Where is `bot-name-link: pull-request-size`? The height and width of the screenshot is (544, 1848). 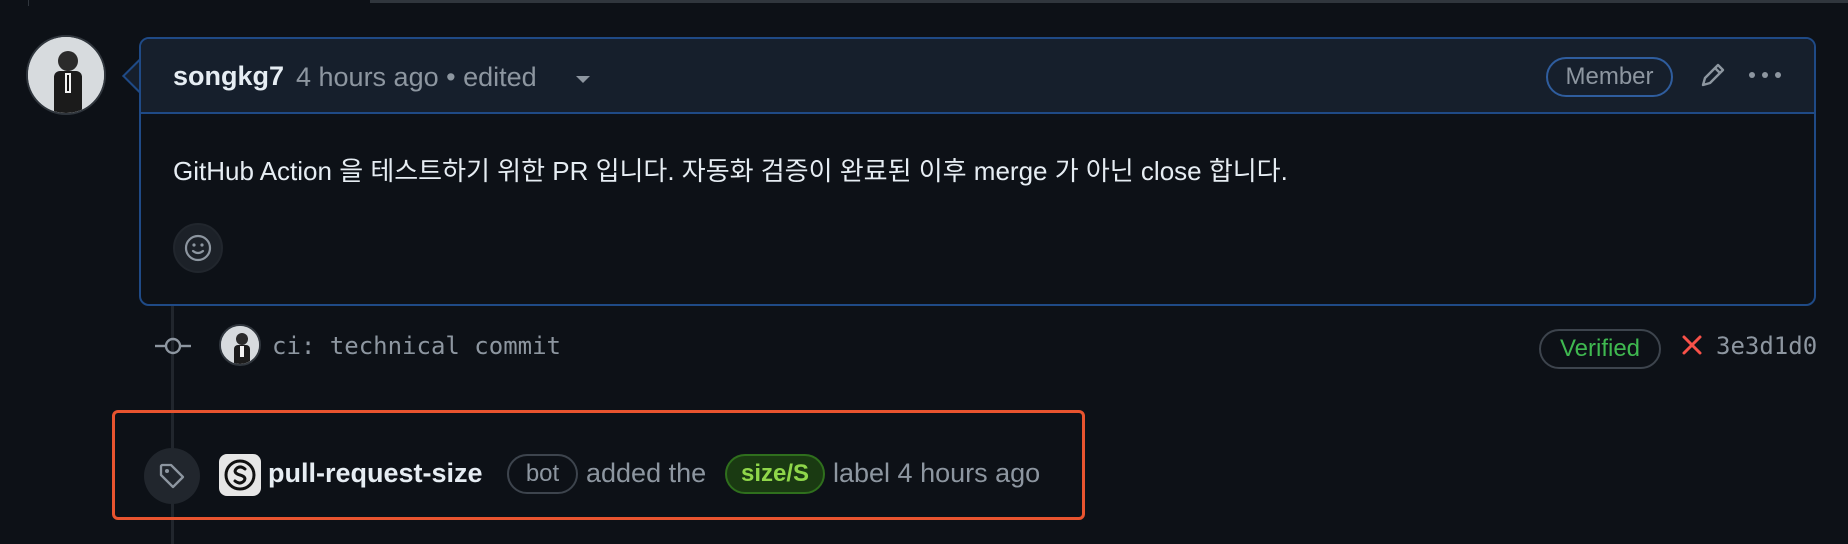 bot-name-link: pull-request-size is located at coordinates (375, 473).